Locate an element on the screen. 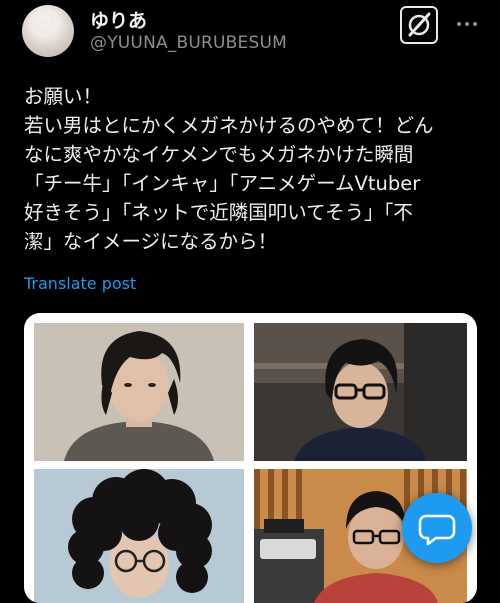 This screenshot has height=603, width=500. grok-icon is located at coordinates (419, 24).